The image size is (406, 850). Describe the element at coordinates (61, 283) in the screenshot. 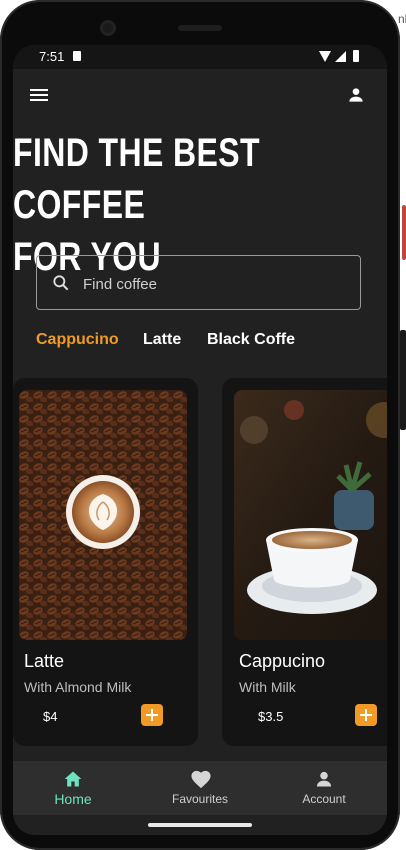

I see `search-icon` at that location.